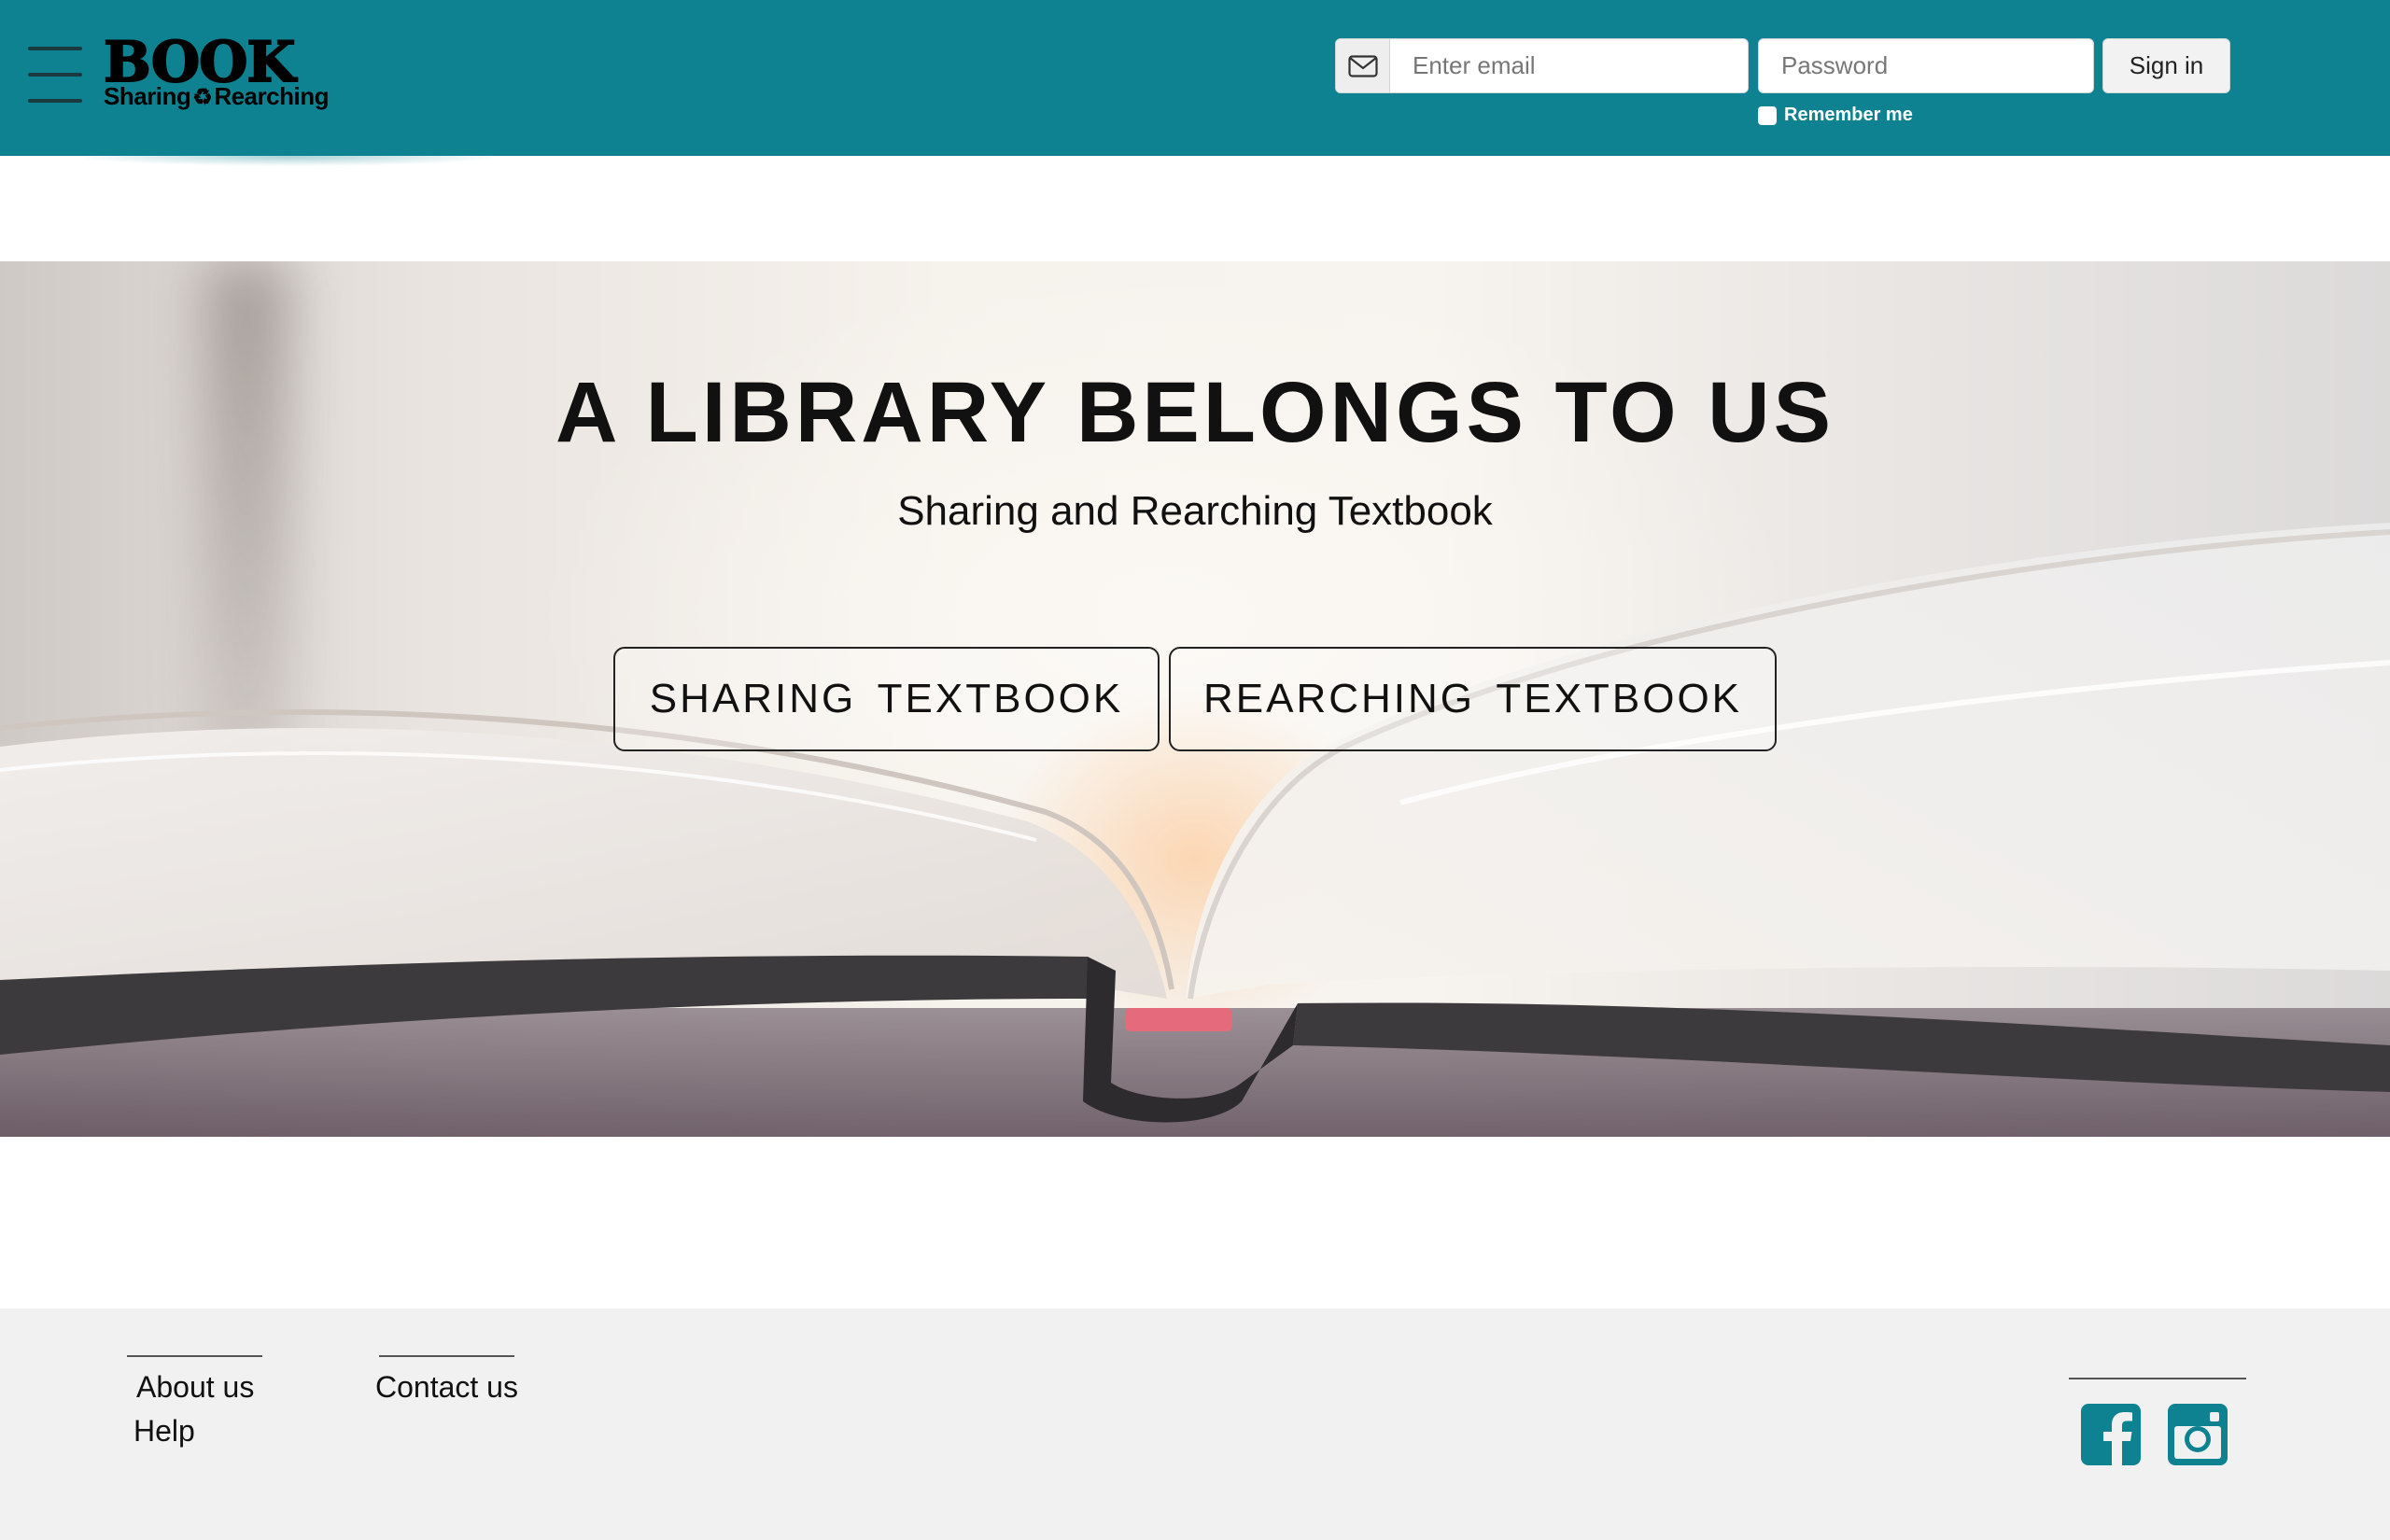 The width and height of the screenshot is (2390, 1540). What do you see at coordinates (1473, 699) in the screenshot?
I see `rearching-textbook-button: REARCHING TEXTBOOK` at bounding box center [1473, 699].